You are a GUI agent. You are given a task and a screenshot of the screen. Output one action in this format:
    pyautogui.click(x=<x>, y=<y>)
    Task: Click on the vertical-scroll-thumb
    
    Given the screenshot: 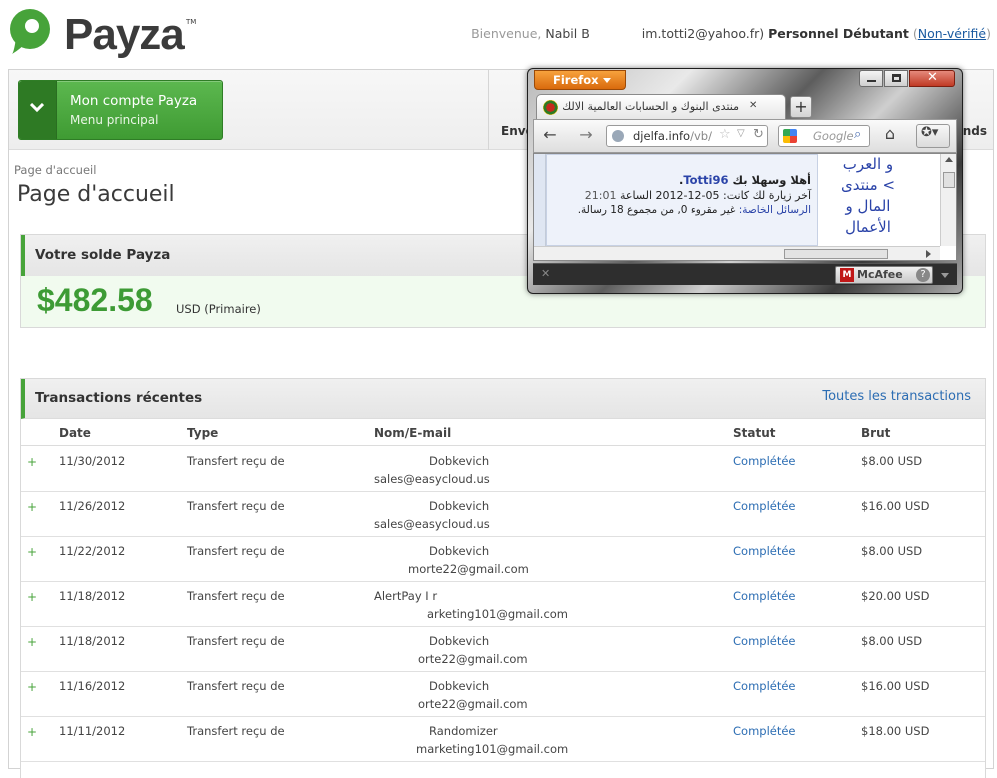 What is the action you would take?
    pyautogui.click(x=949, y=180)
    